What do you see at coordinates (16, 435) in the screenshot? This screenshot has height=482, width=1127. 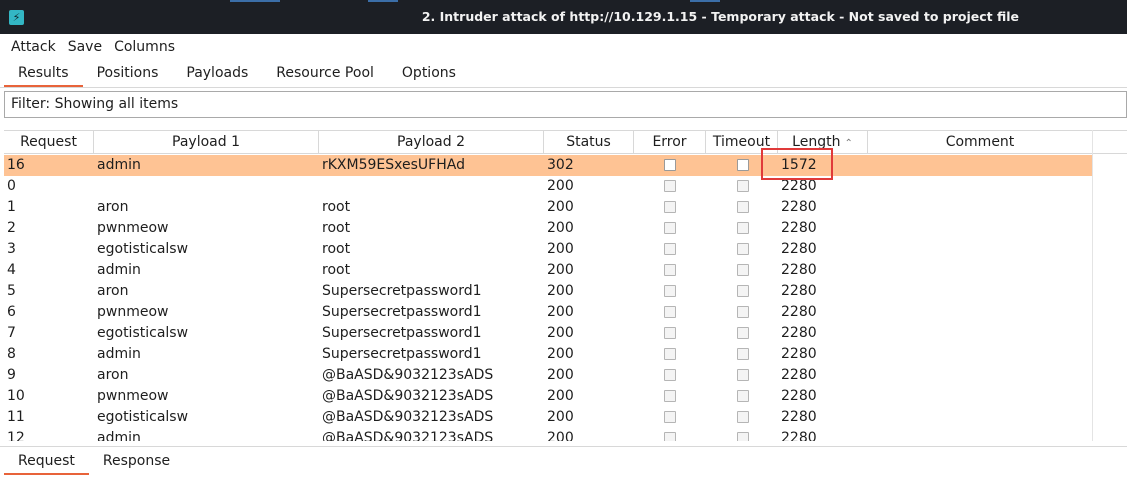 I see `cell-request: 12` at bounding box center [16, 435].